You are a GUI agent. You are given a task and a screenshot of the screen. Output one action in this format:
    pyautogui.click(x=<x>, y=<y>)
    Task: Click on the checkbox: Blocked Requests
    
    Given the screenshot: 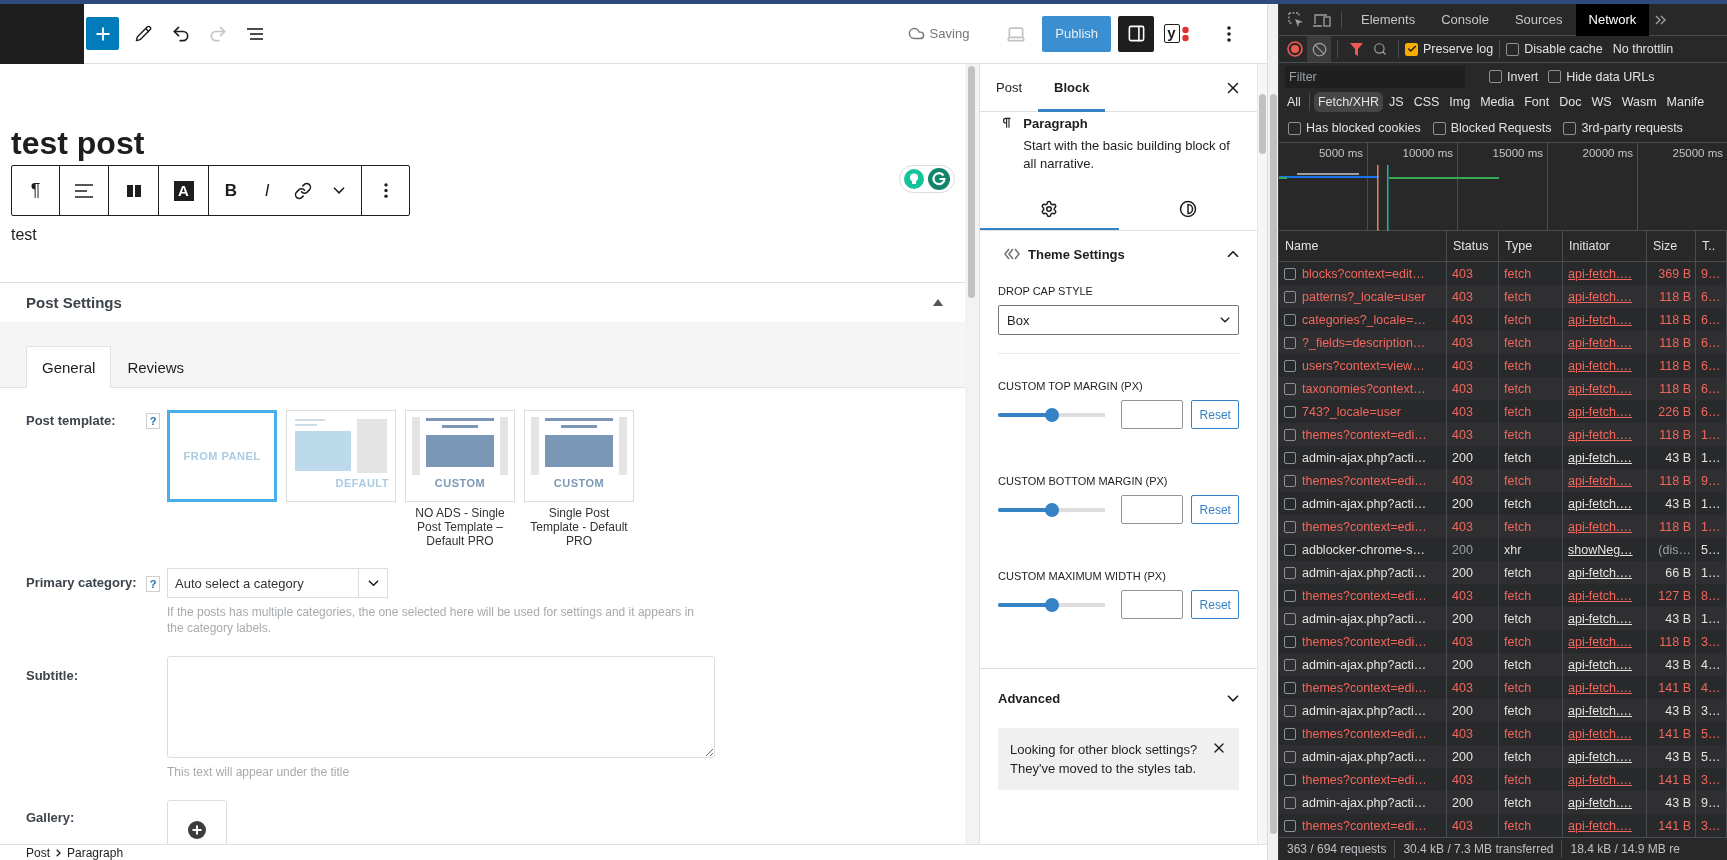 What is the action you would take?
    pyautogui.click(x=1492, y=128)
    